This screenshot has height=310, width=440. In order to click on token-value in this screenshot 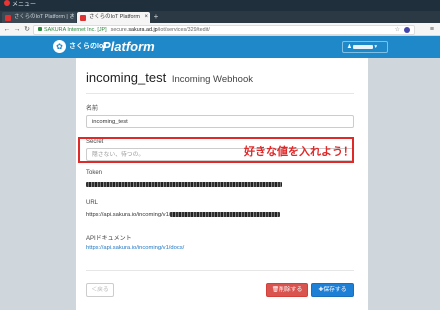, I will do `click(184, 185)`.